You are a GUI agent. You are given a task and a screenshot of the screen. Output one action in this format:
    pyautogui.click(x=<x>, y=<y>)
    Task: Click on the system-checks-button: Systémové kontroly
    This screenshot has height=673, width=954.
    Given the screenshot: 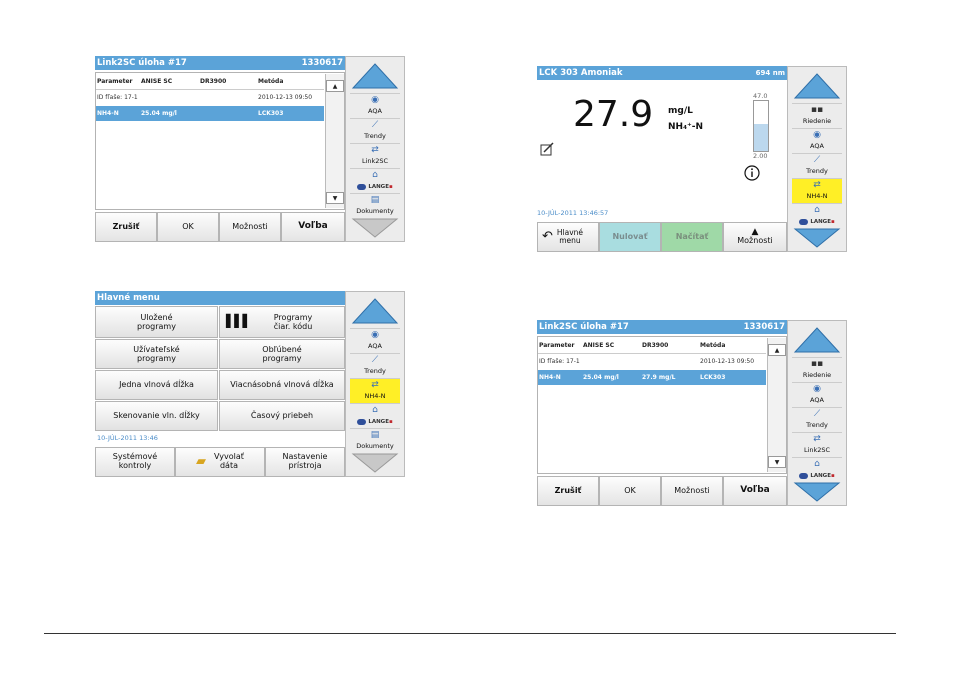 What is the action you would take?
    pyautogui.click(x=135, y=462)
    